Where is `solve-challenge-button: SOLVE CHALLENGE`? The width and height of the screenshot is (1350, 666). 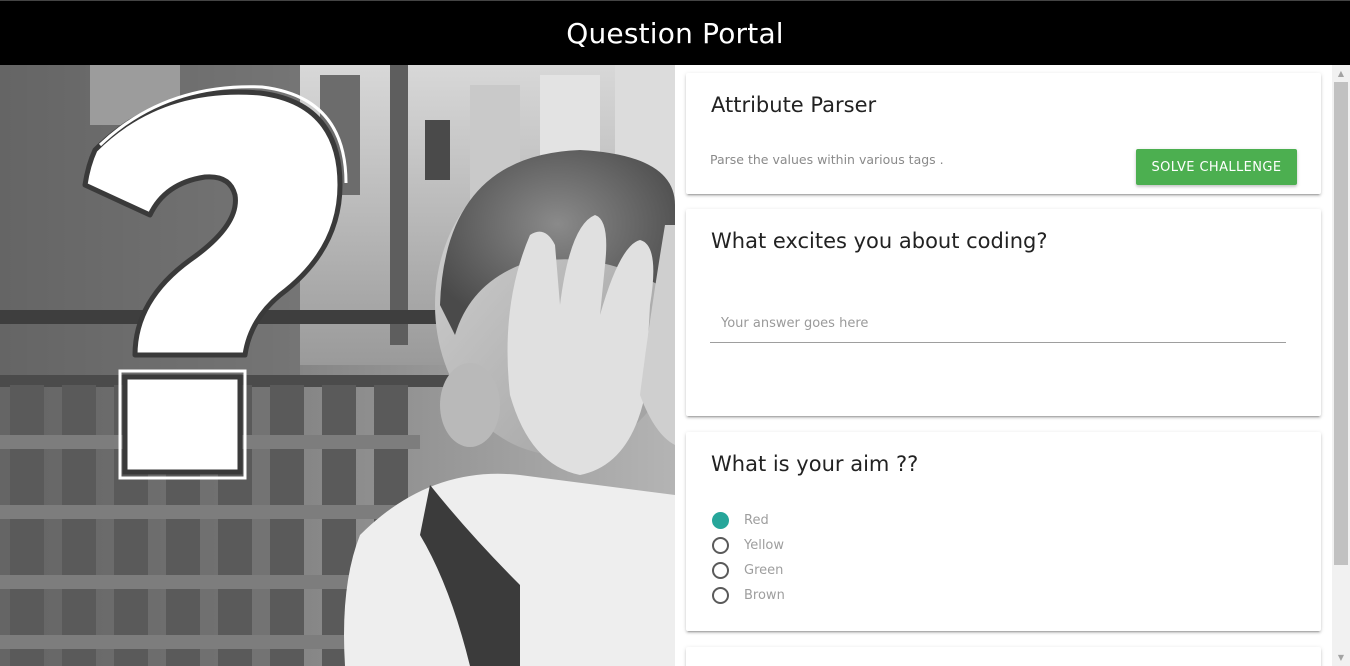
solve-challenge-button: SOLVE CHALLENGE is located at coordinates (1216, 167).